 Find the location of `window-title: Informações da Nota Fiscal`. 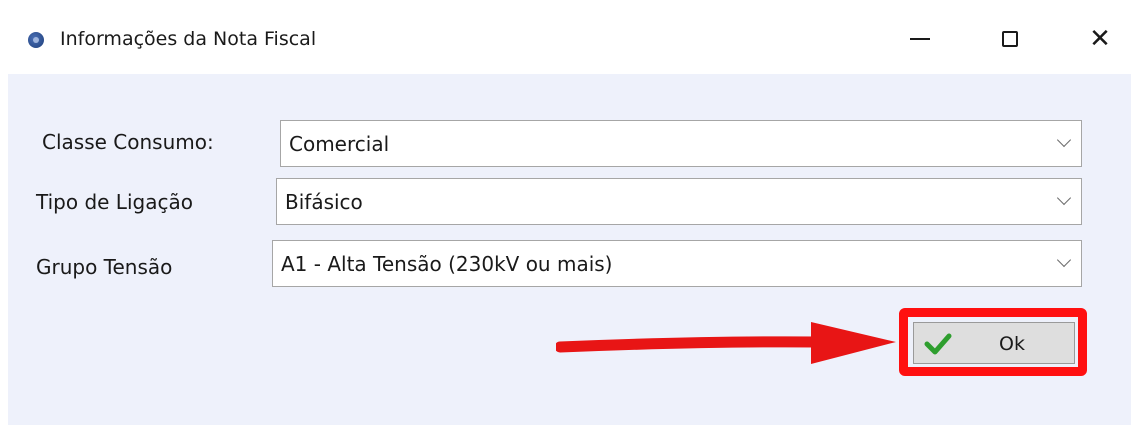

window-title: Informações da Nota Fiscal is located at coordinates (188, 39).